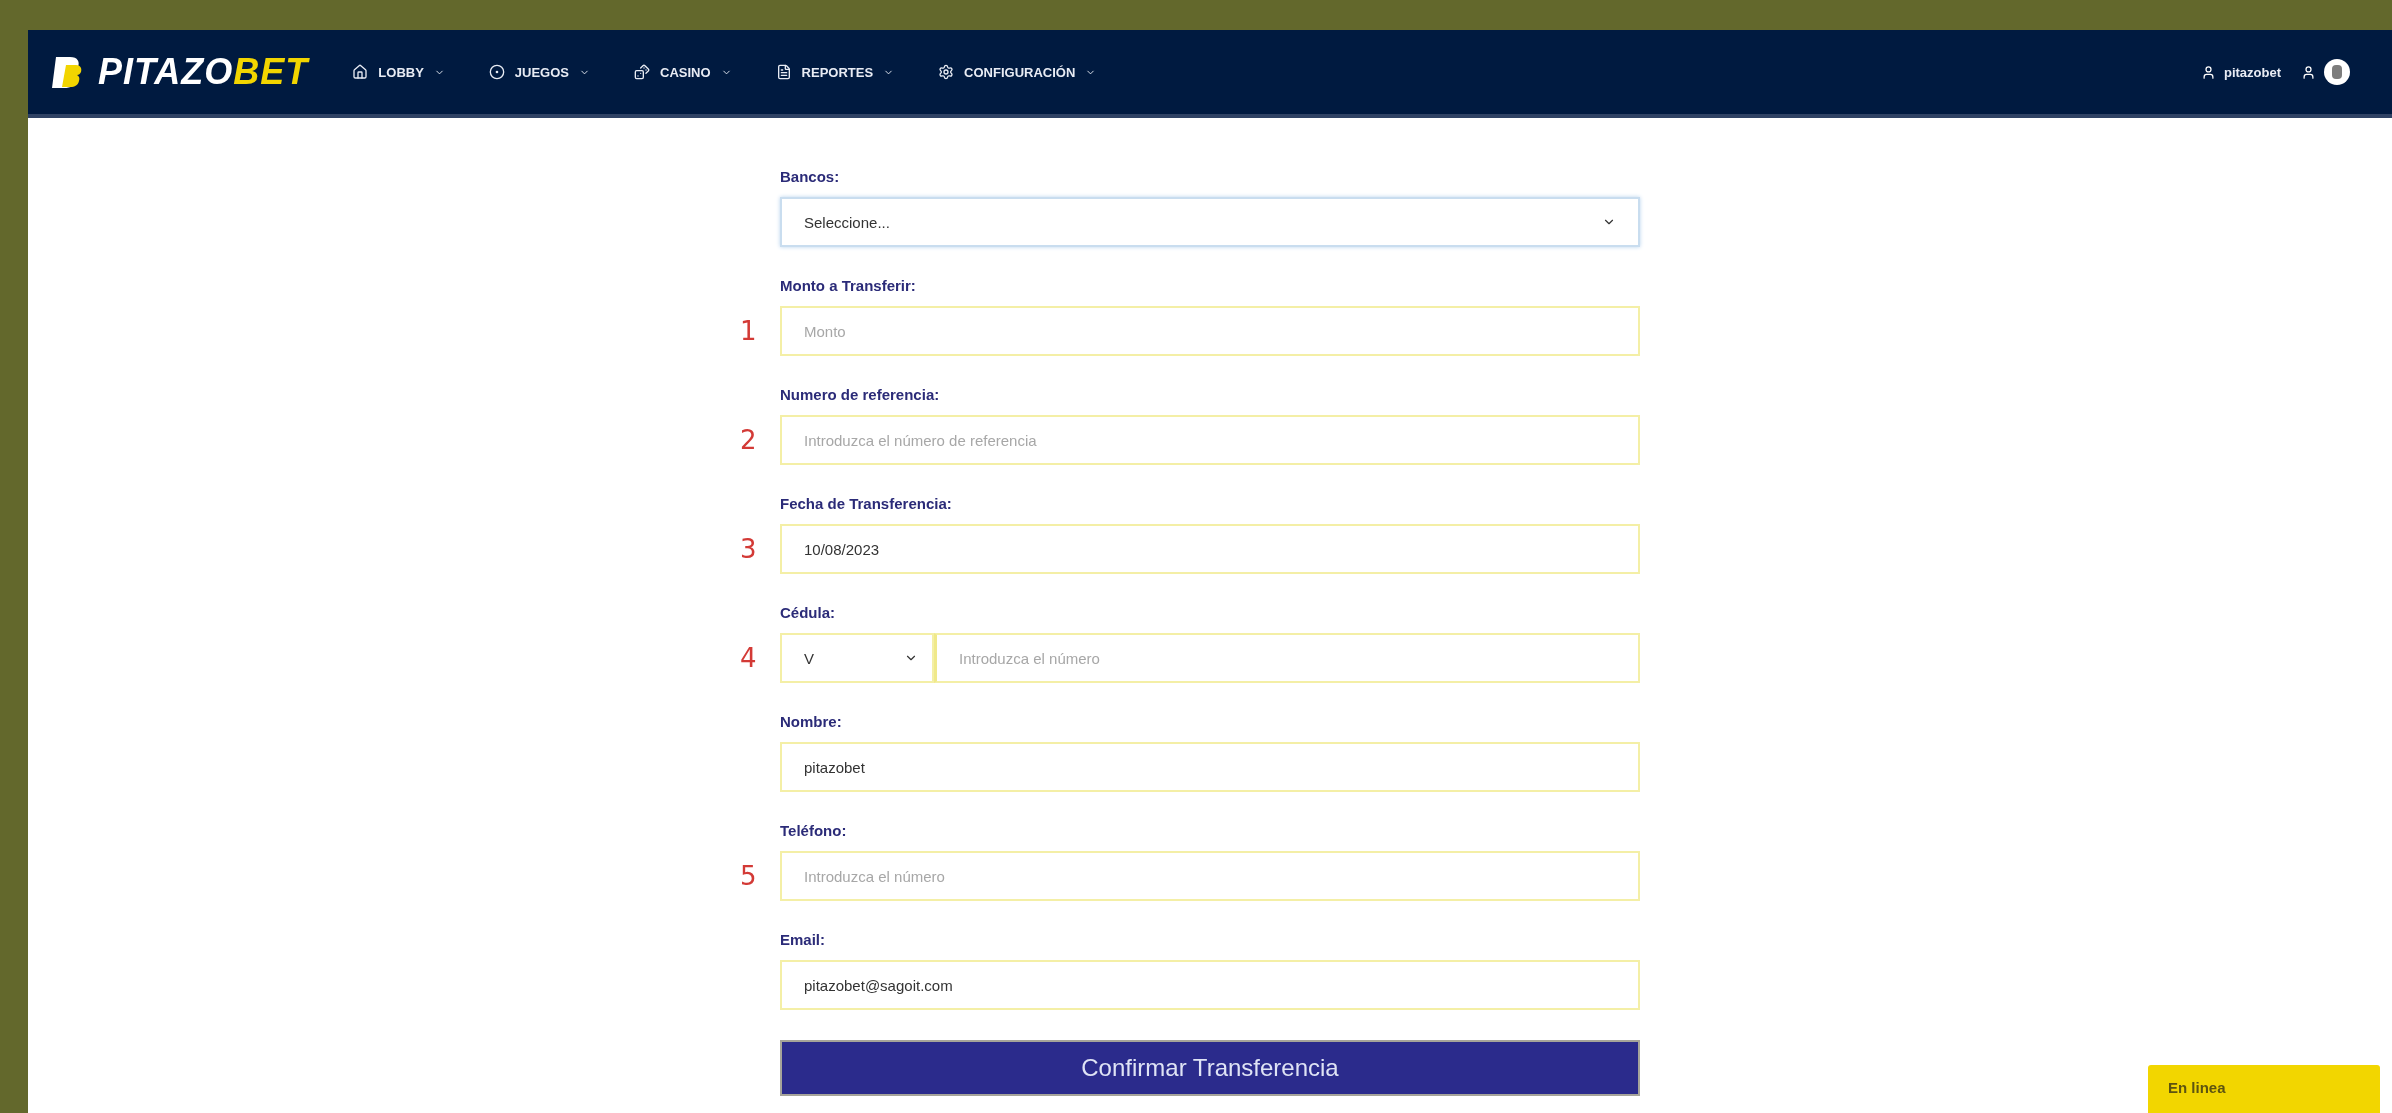 The height and width of the screenshot is (1113, 2392). What do you see at coordinates (811, 721) in the screenshot?
I see `field-label: Nombre:` at bounding box center [811, 721].